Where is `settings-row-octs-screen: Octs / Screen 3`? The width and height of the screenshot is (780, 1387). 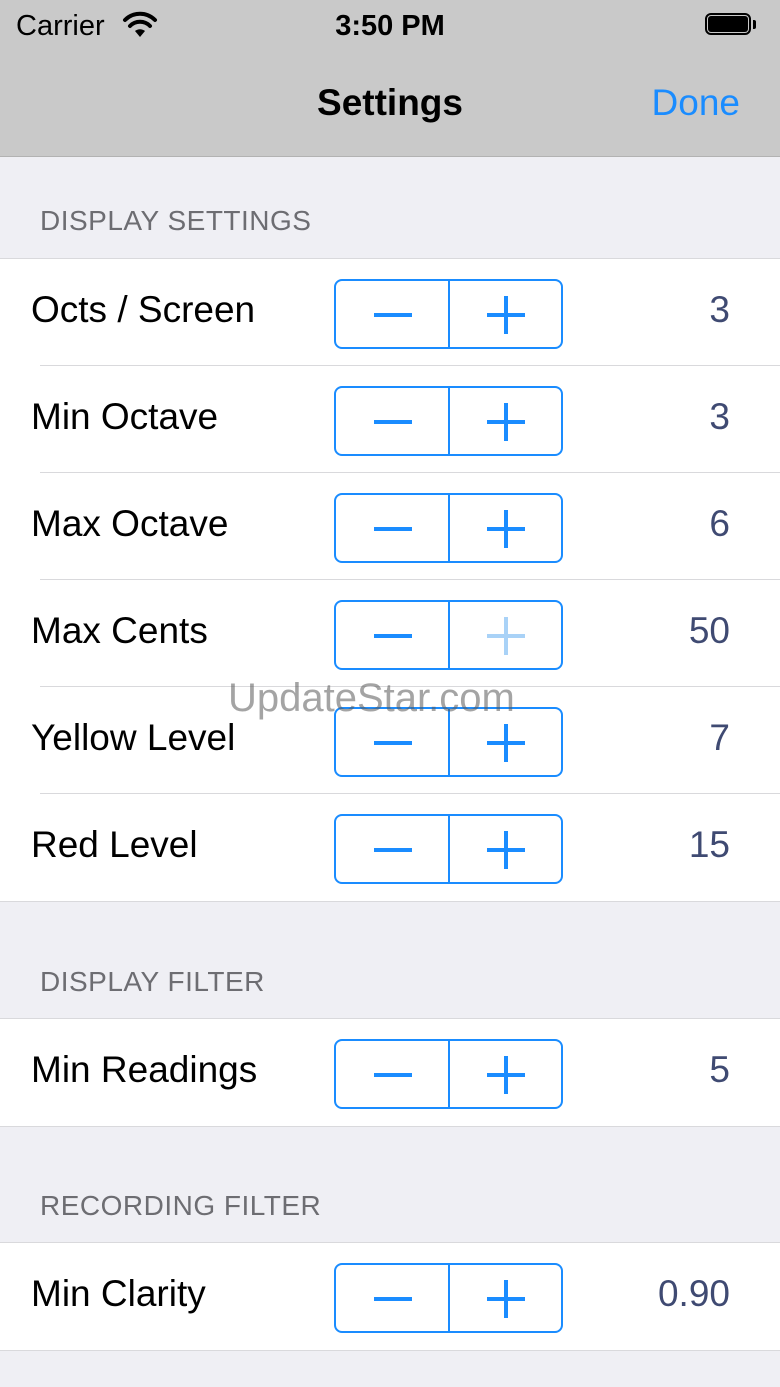
settings-row-octs-screen: Octs / Screen 3 is located at coordinates (390, 312).